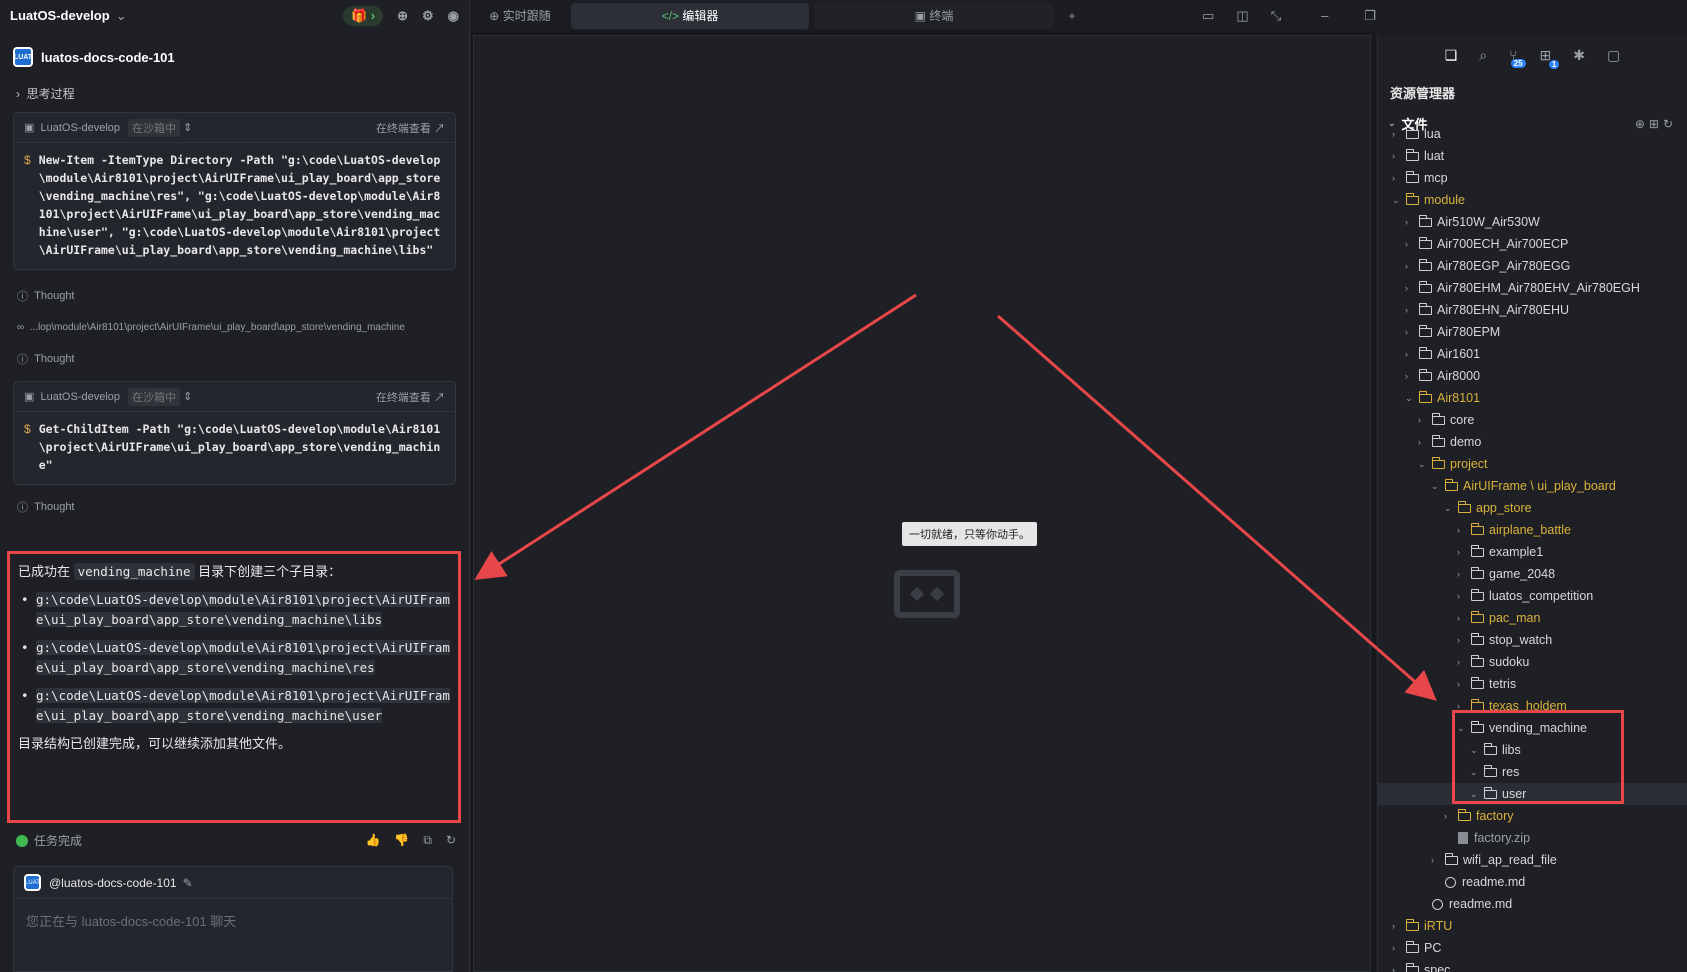  I want to click on tree-item: ⌄ project, so click(1453, 464).